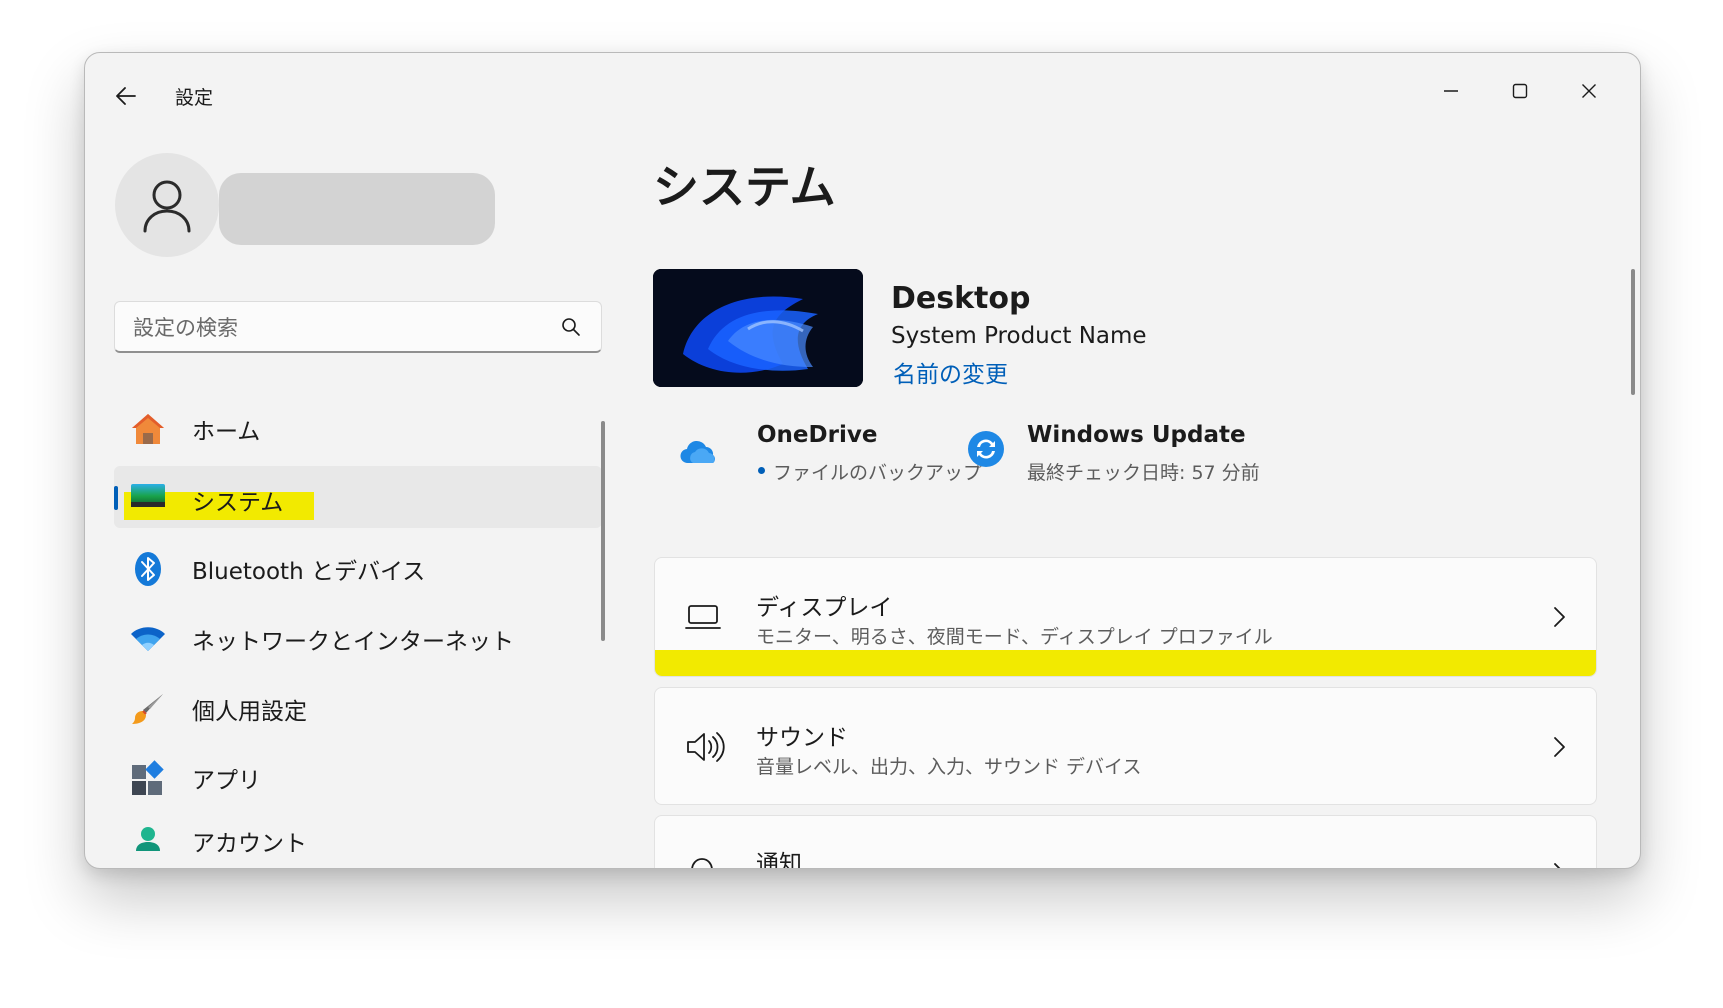 The height and width of the screenshot is (1008, 1723). What do you see at coordinates (309, 572) in the screenshot?
I see `sidebar-item-label: Bluetooth とデバイス` at bounding box center [309, 572].